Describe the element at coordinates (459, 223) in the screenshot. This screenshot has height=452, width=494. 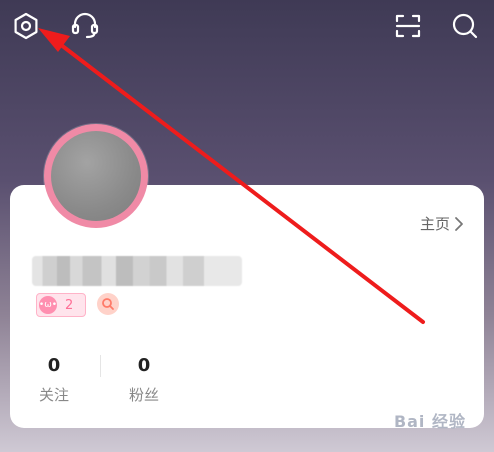
I see `chevron-right-icon` at that location.